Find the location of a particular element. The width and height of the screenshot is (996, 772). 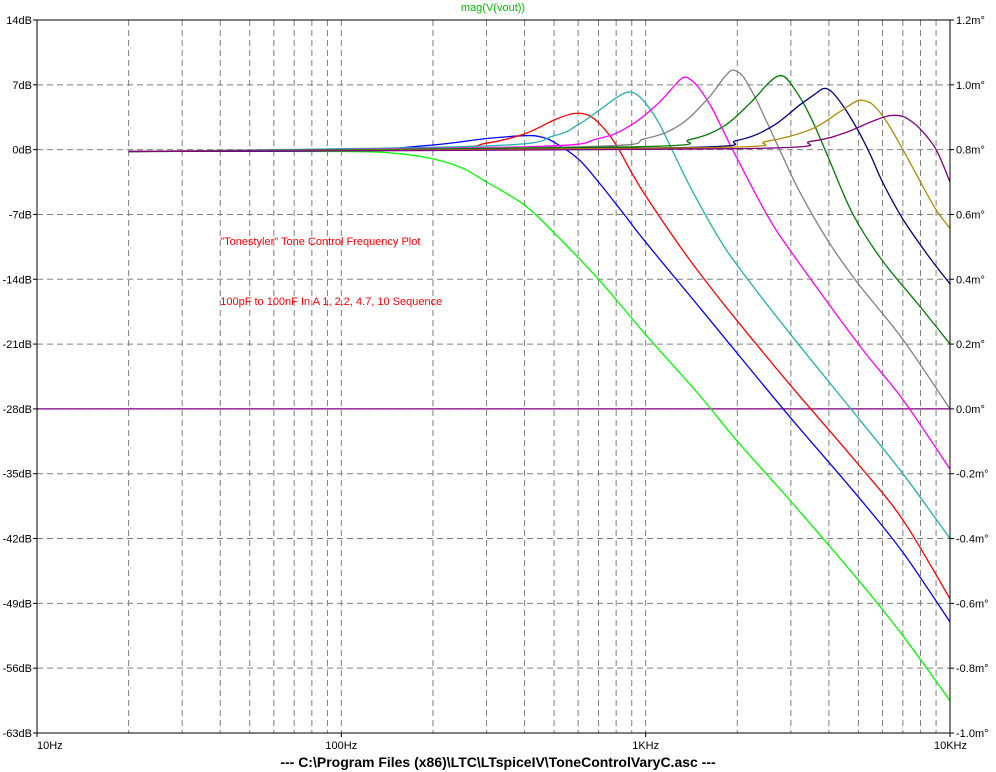

y2-tick-label: 0.6m° is located at coordinates (970, 215).